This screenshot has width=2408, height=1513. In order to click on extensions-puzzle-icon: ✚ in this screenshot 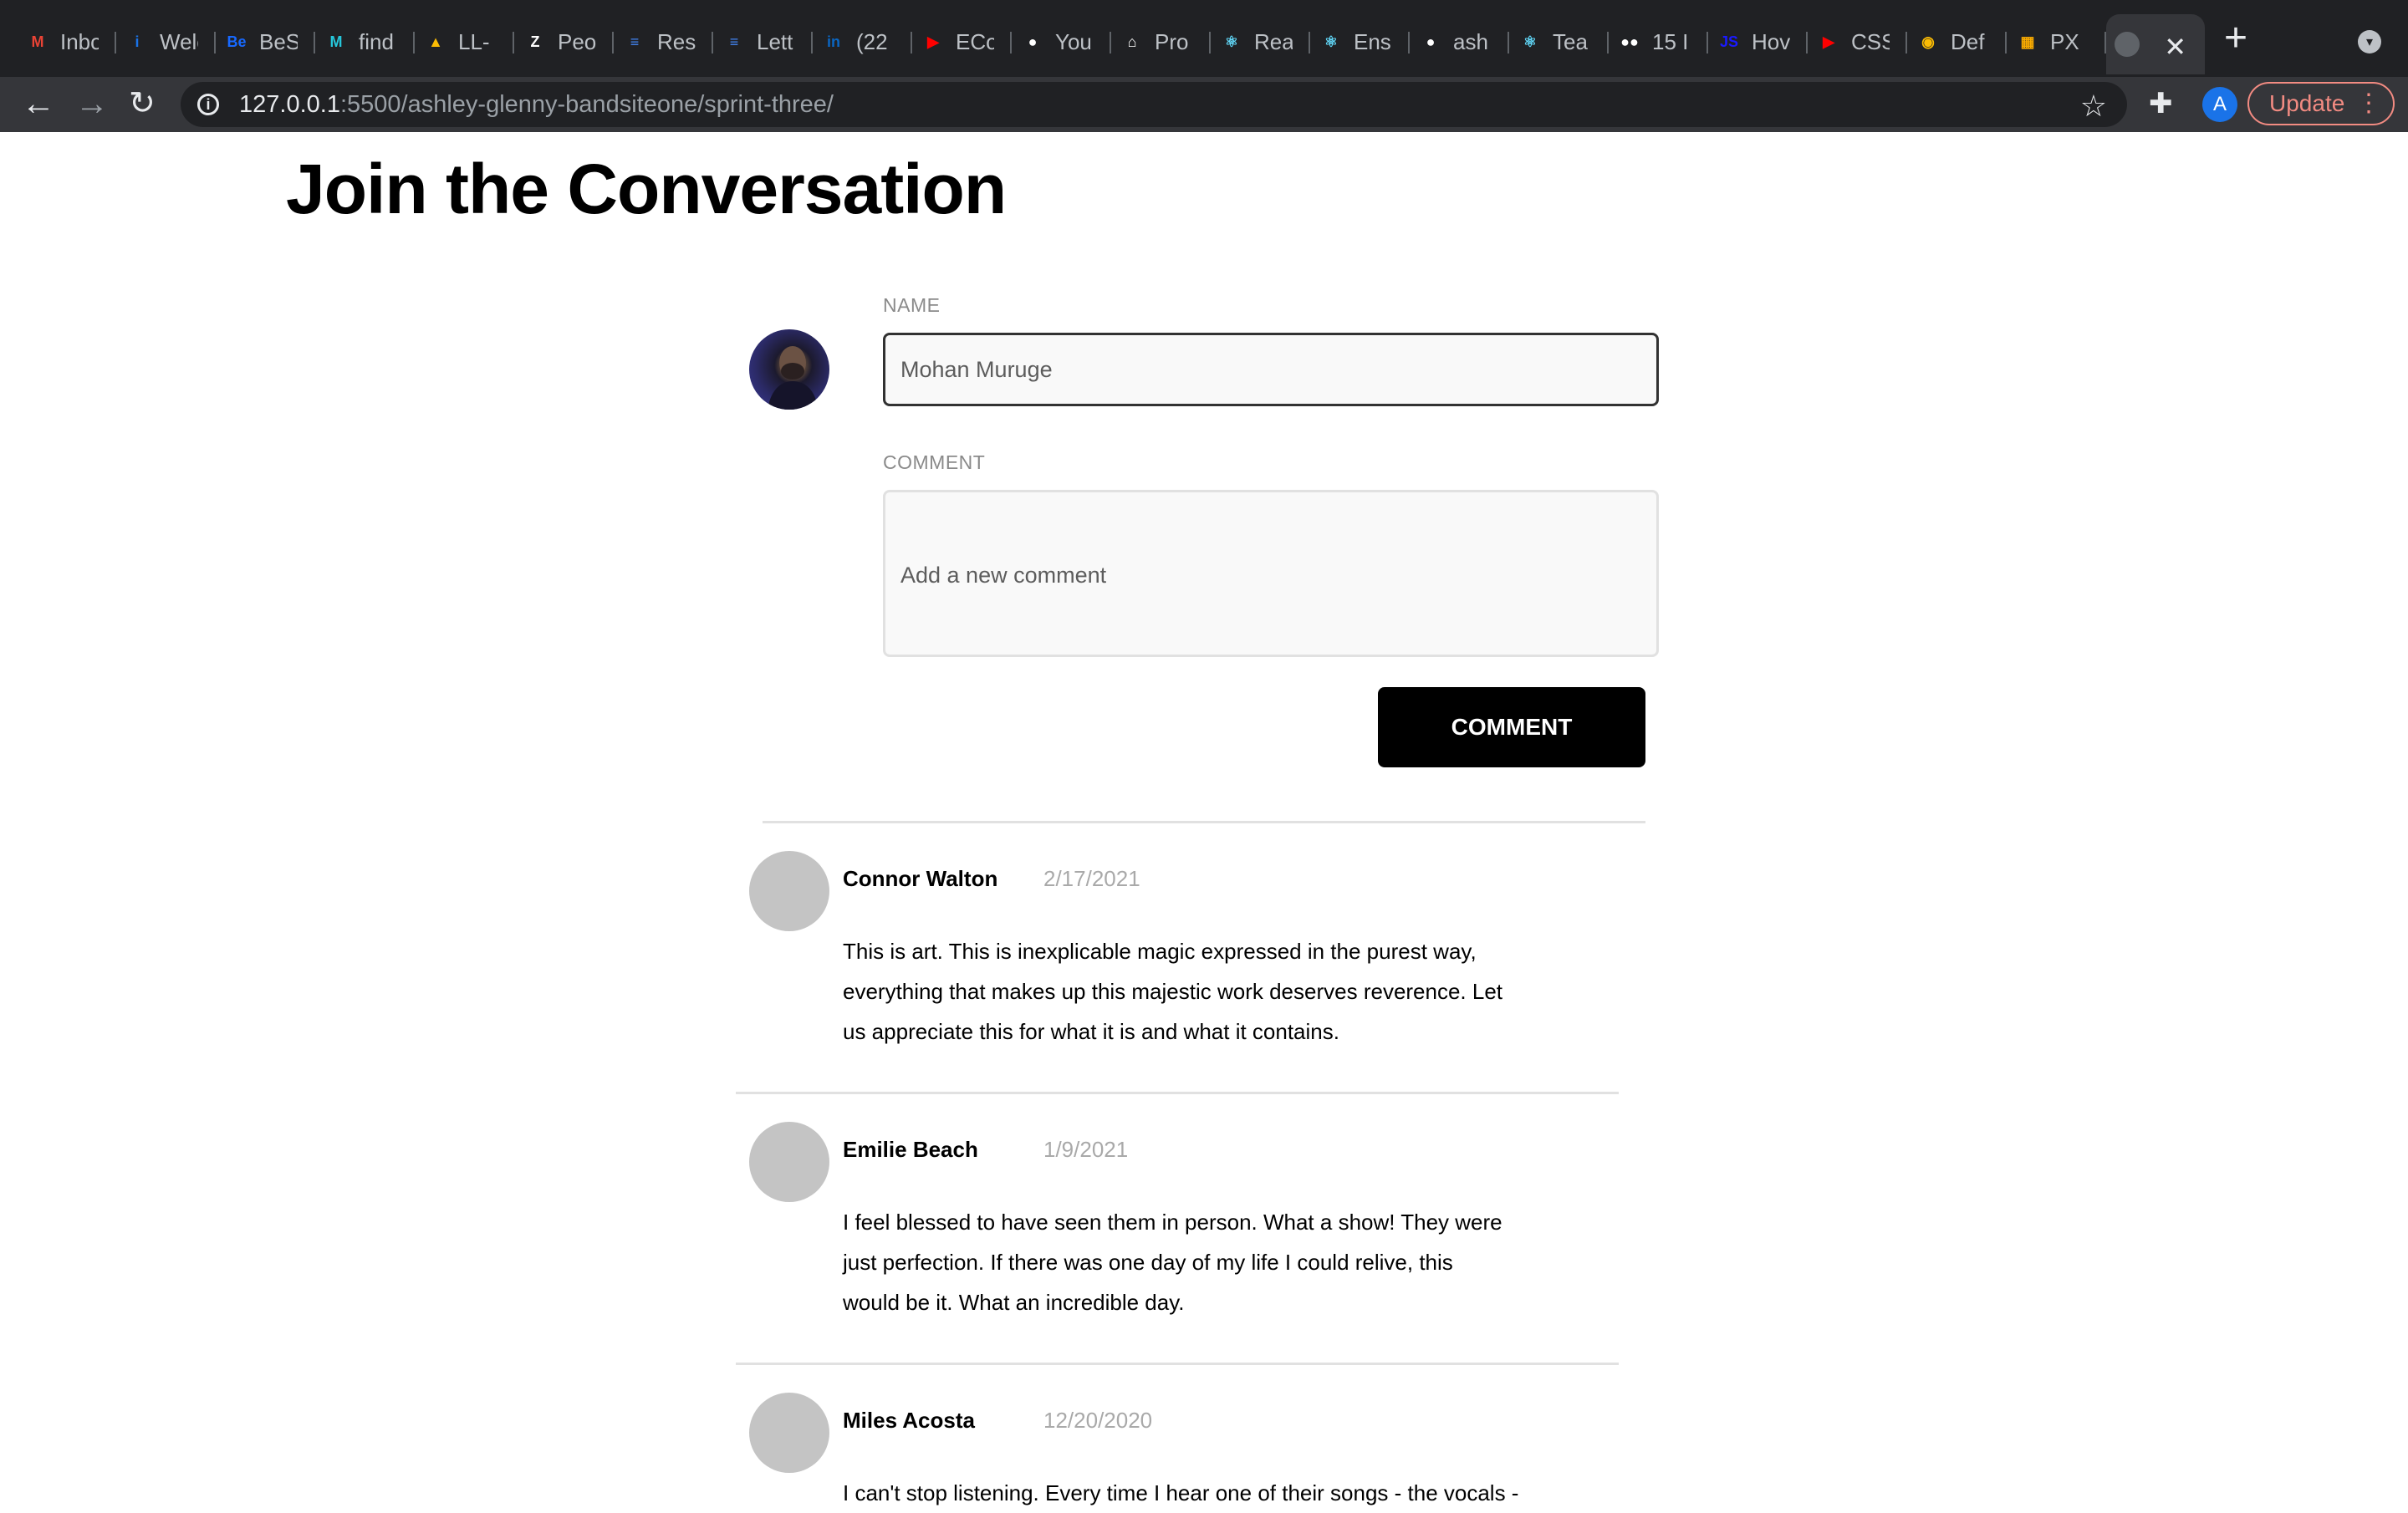, I will do `click(2161, 103)`.